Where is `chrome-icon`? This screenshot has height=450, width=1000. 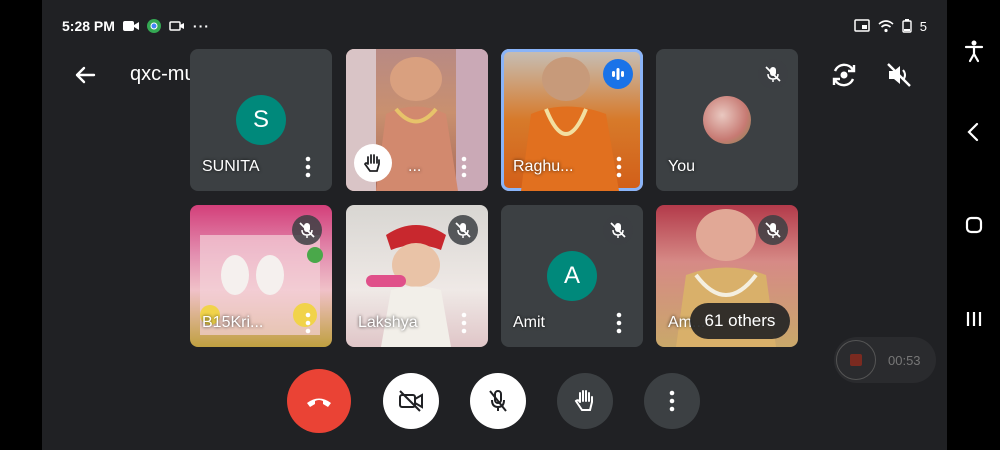
chrome-icon is located at coordinates (153, 26).